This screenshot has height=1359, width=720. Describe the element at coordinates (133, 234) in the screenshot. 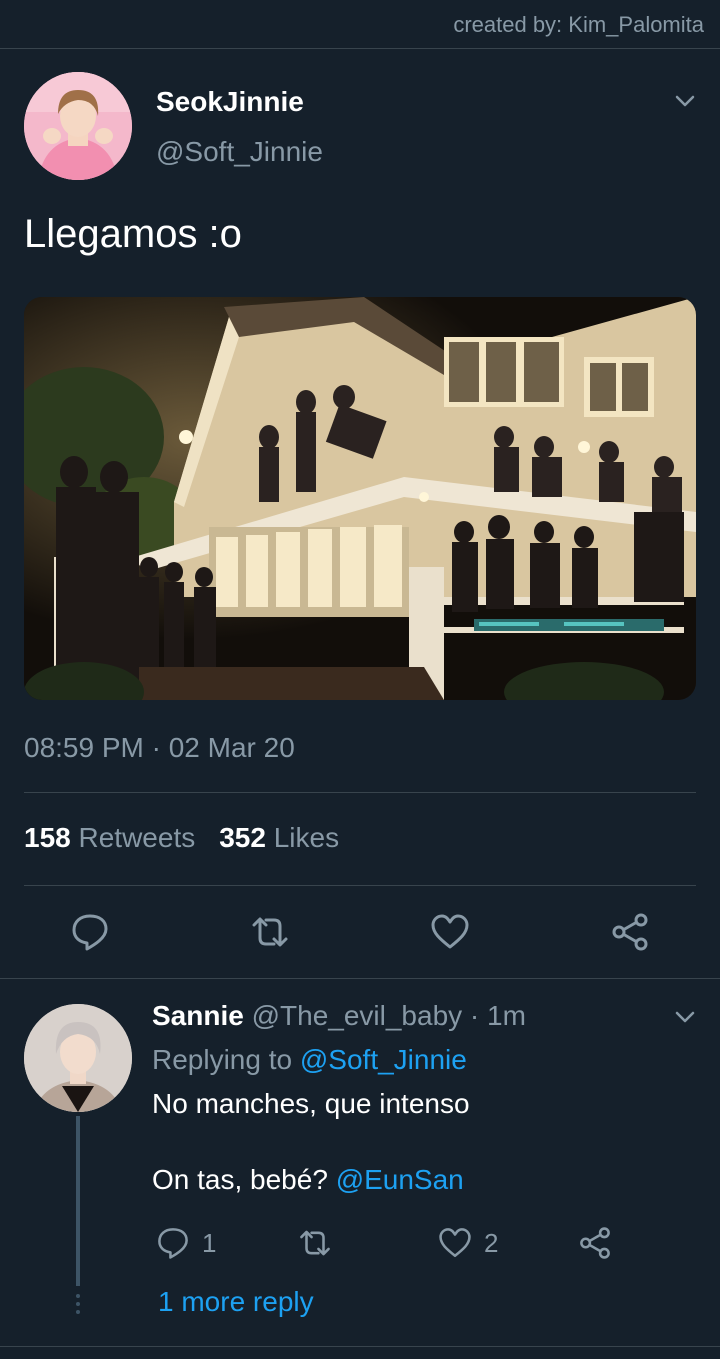

I see `tweet-text: Llegamos :o` at that location.